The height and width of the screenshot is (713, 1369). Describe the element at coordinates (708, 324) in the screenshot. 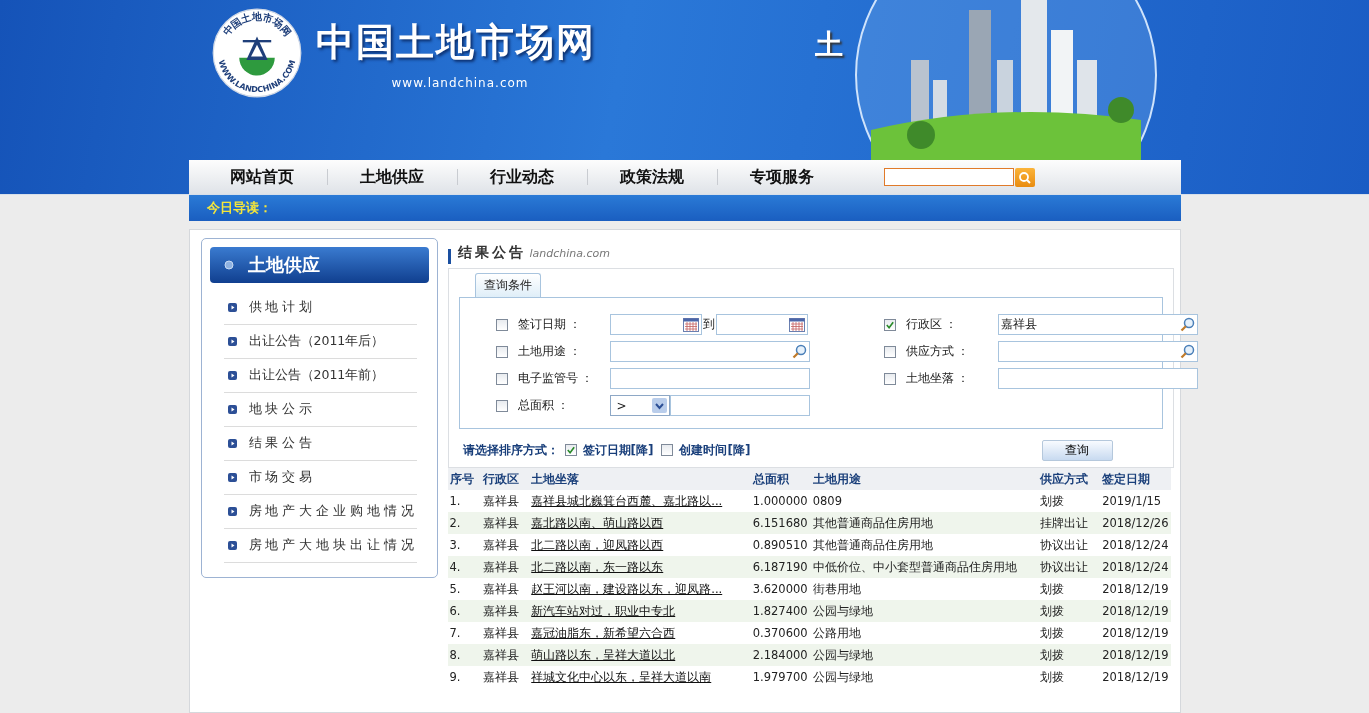

I see `range-separator: 到` at that location.